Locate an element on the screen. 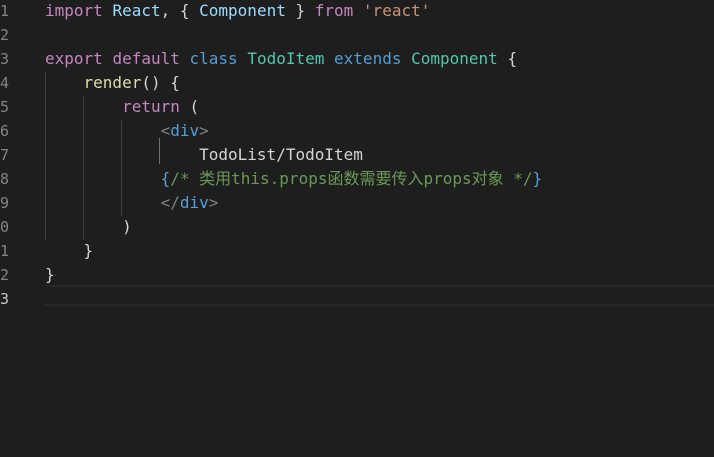 The image size is (714, 457). code-token: class is located at coordinates (213, 58).